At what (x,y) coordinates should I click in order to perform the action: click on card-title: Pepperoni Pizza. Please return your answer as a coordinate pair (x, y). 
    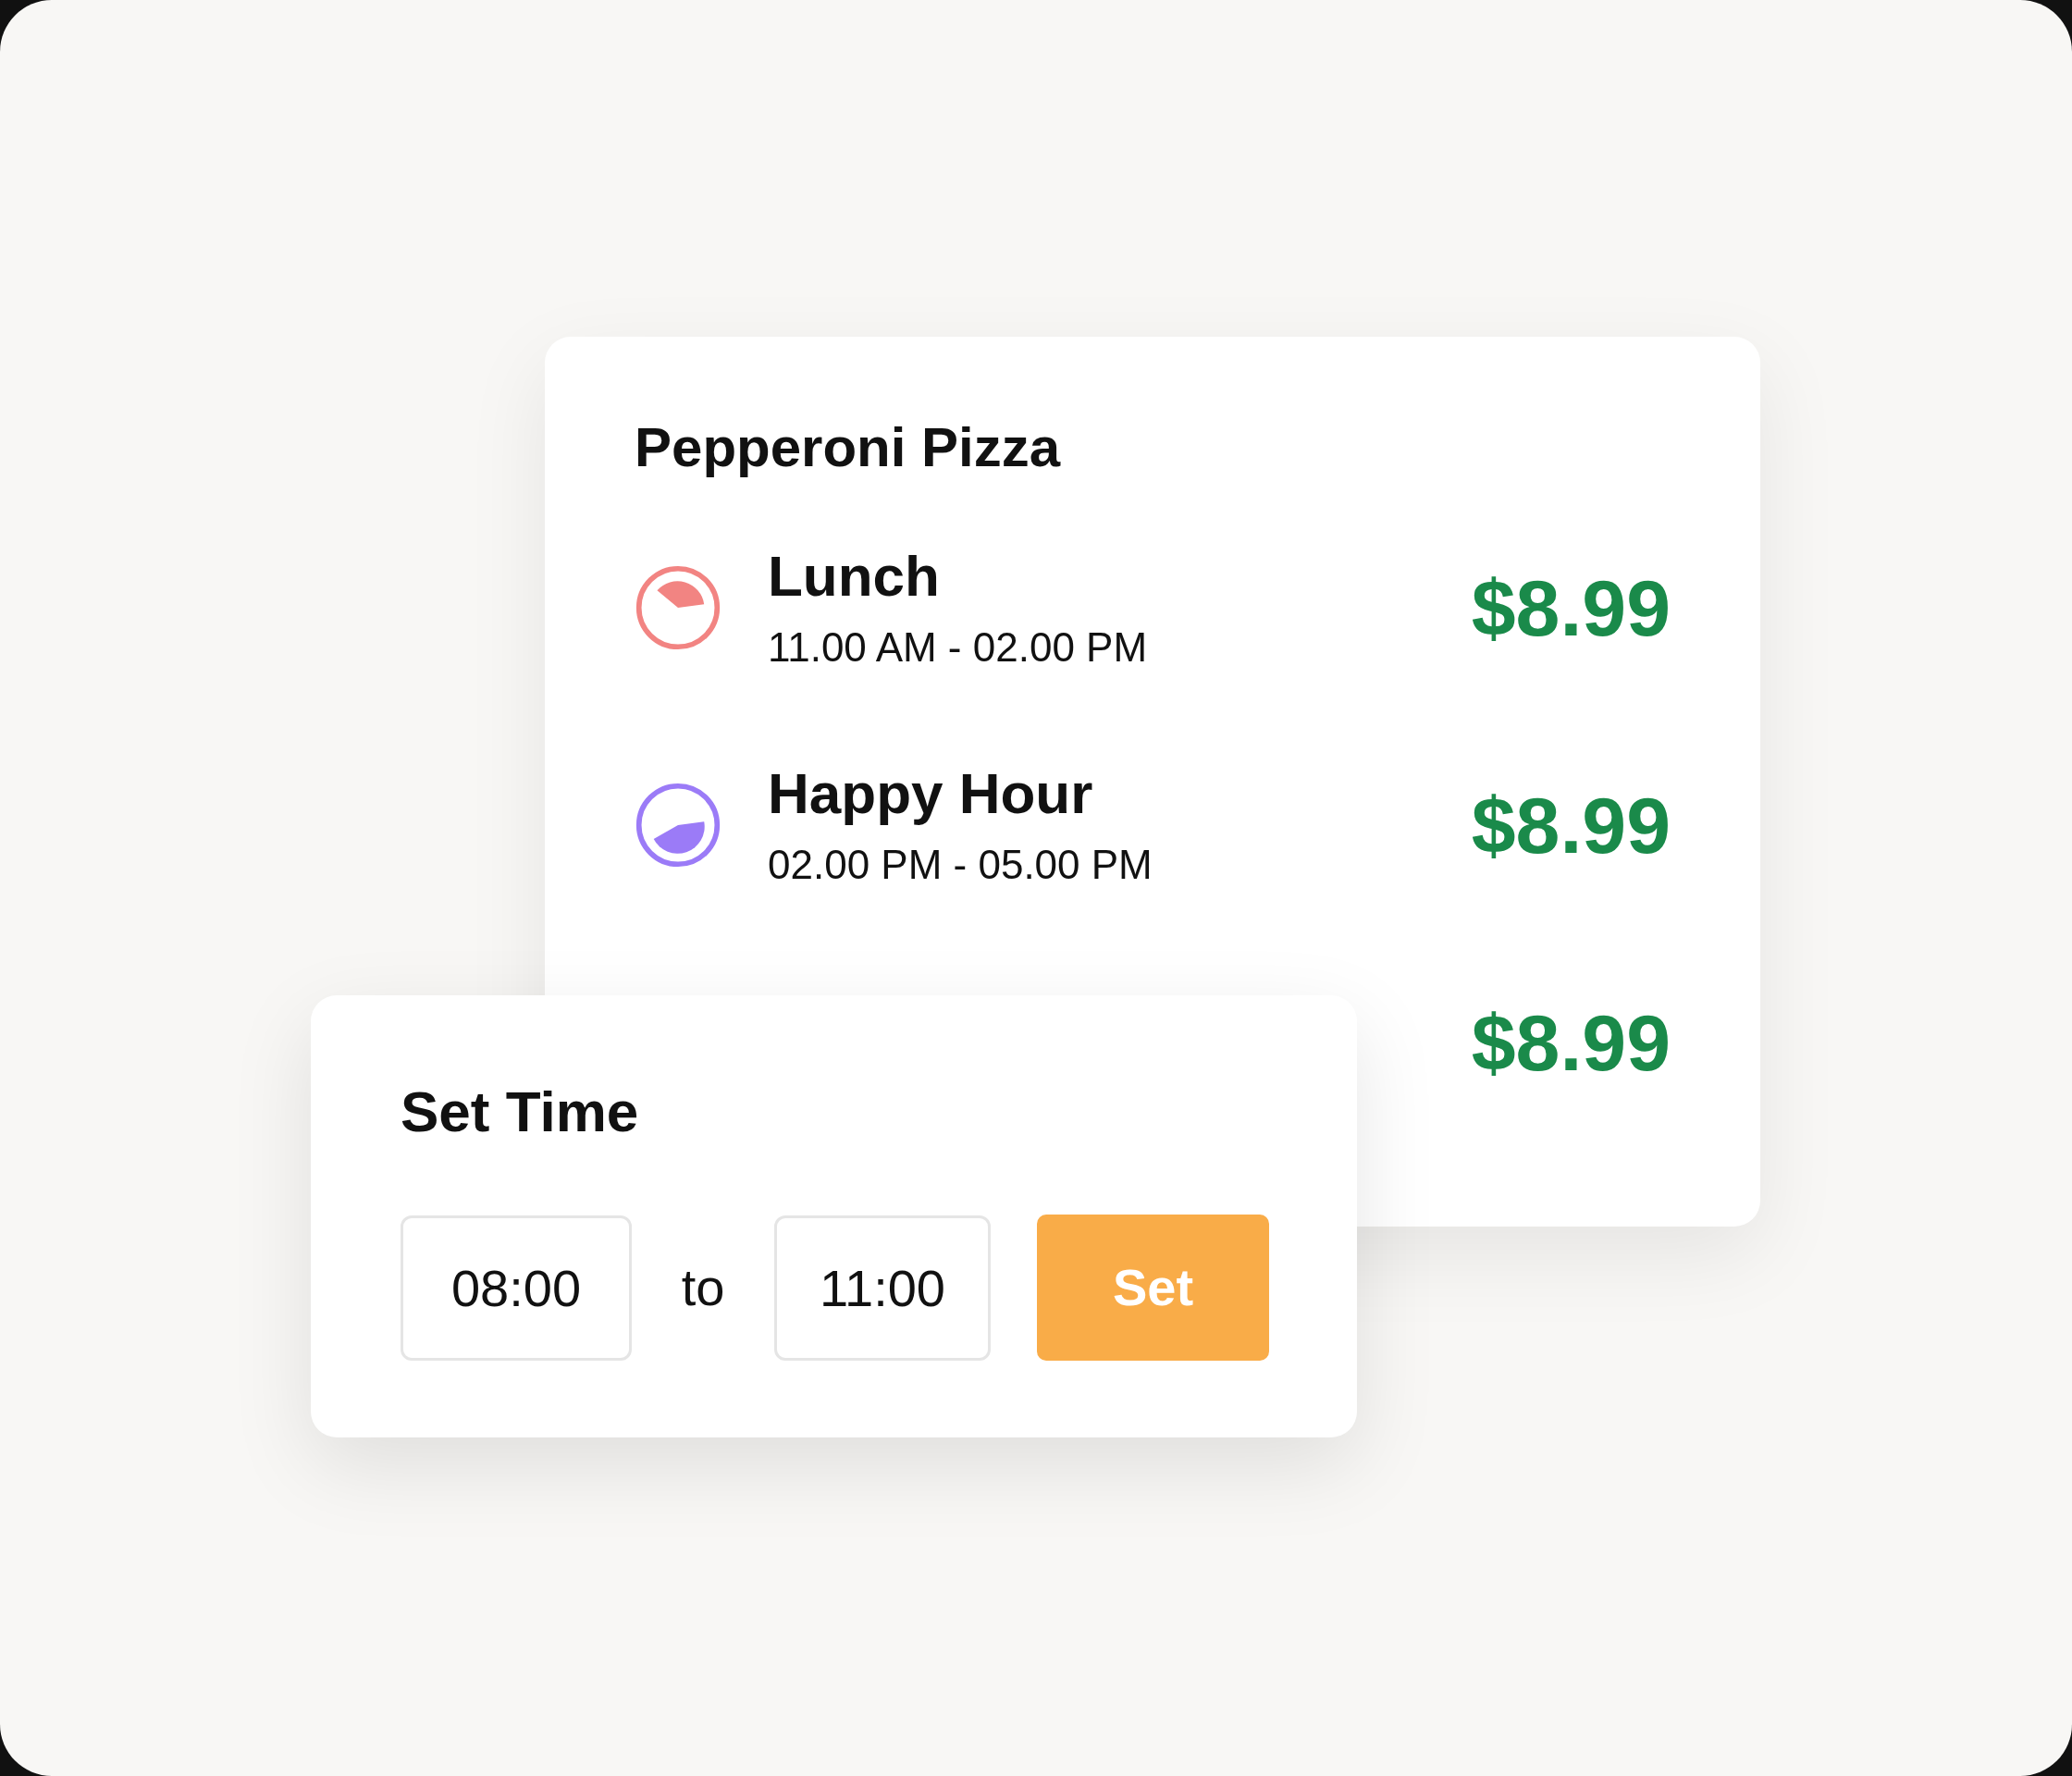
    Looking at the image, I should click on (849, 448).